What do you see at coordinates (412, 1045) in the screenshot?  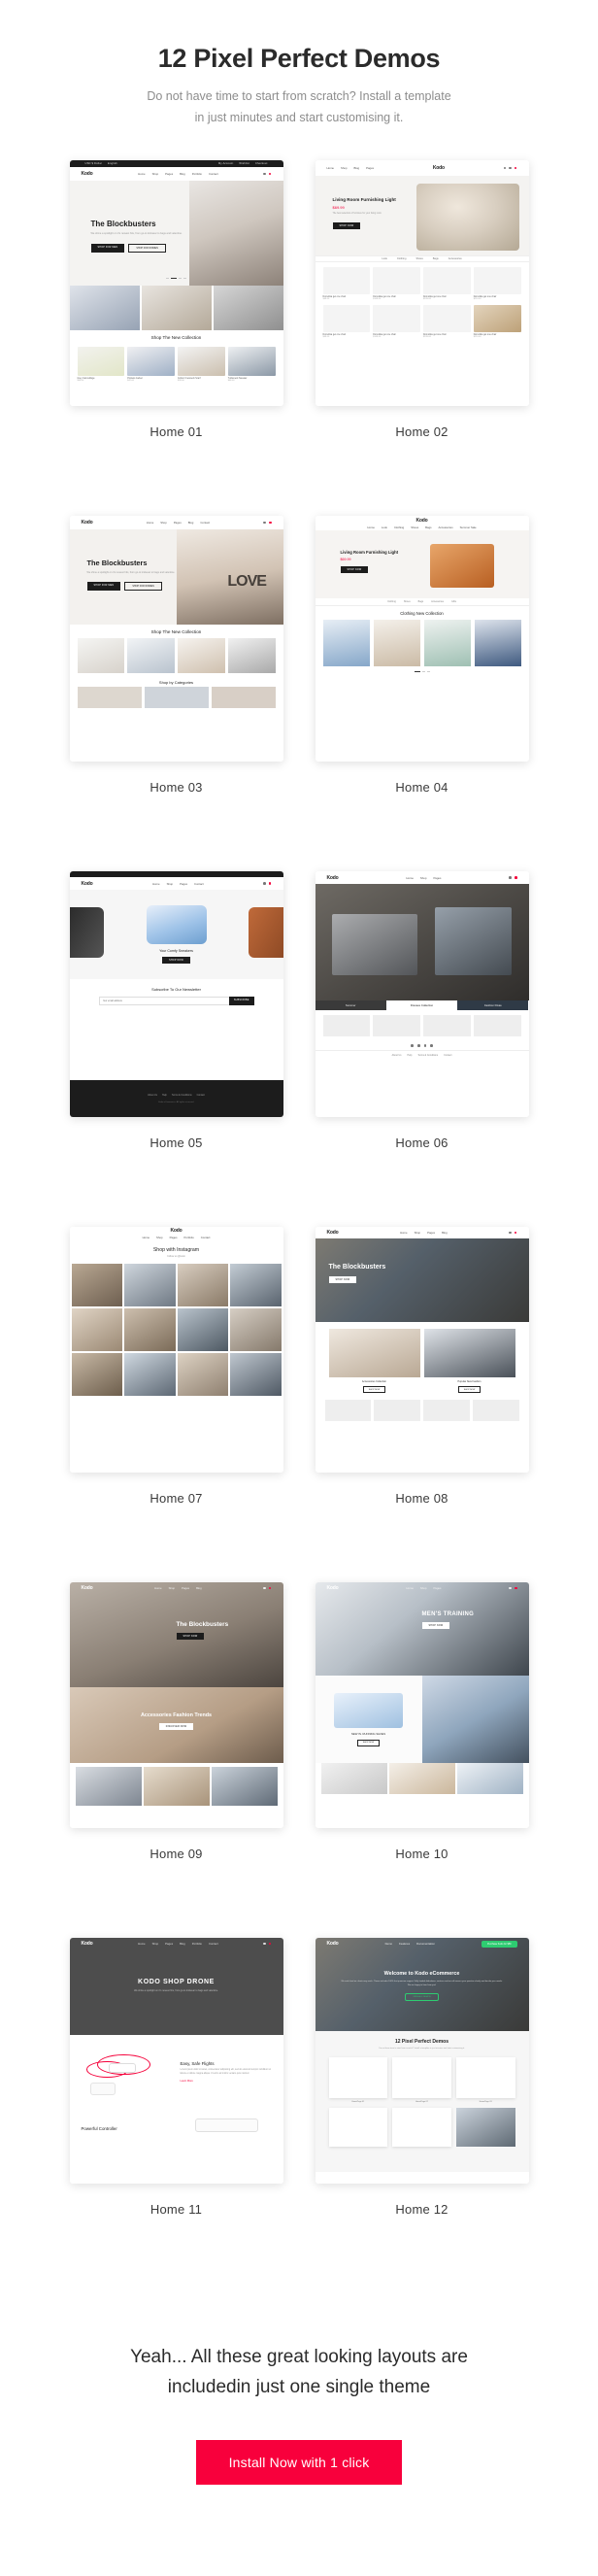 I see `facebook-icon` at bounding box center [412, 1045].